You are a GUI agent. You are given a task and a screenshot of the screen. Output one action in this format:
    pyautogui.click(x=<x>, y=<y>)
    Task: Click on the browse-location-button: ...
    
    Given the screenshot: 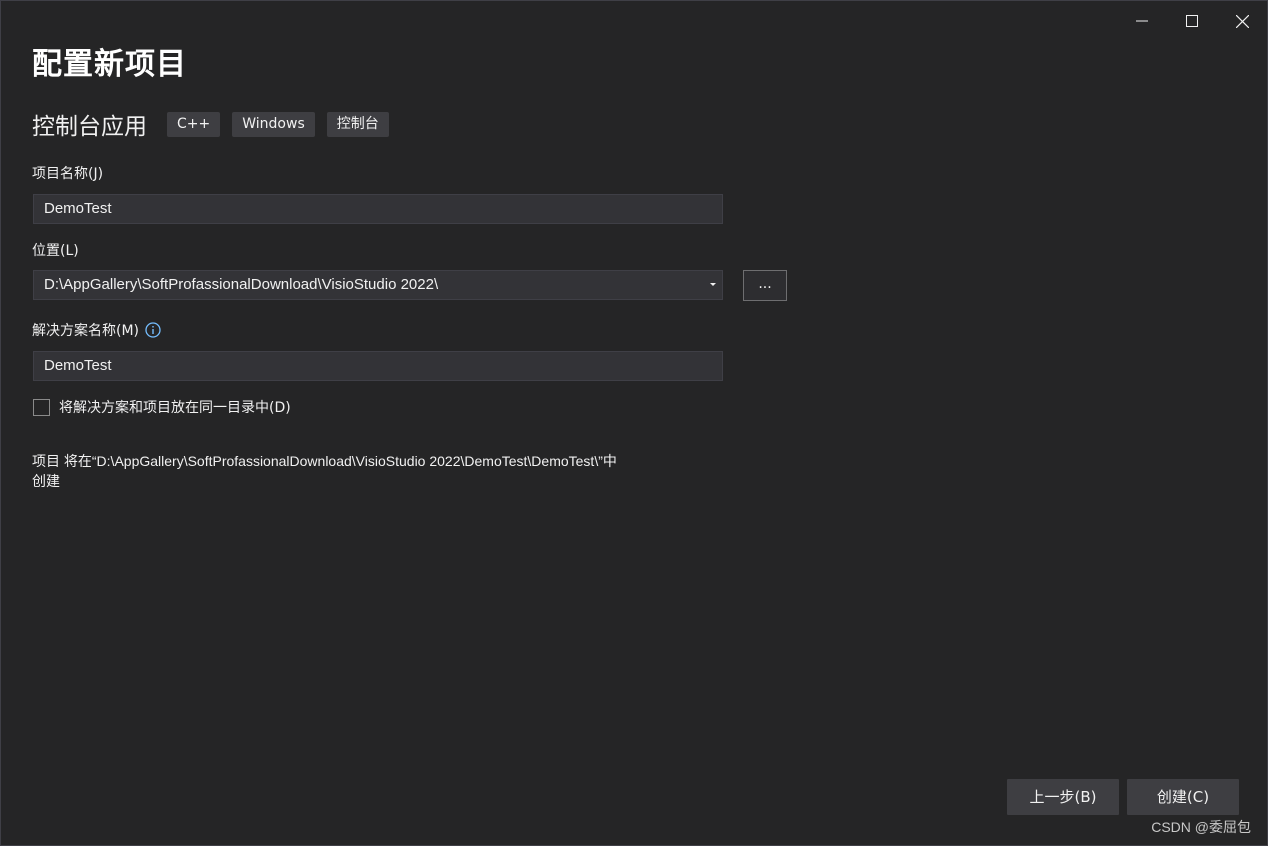 What is the action you would take?
    pyautogui.click(x=765, y=285)
    